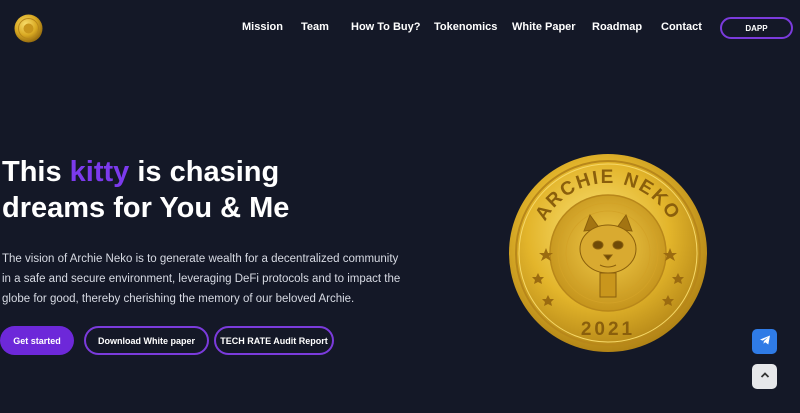 The image size is (800, 413). What do you see at coordinates (608, 329) in the screenshot?
I see `coin-year: 2021` at bounding box center [608, 329].